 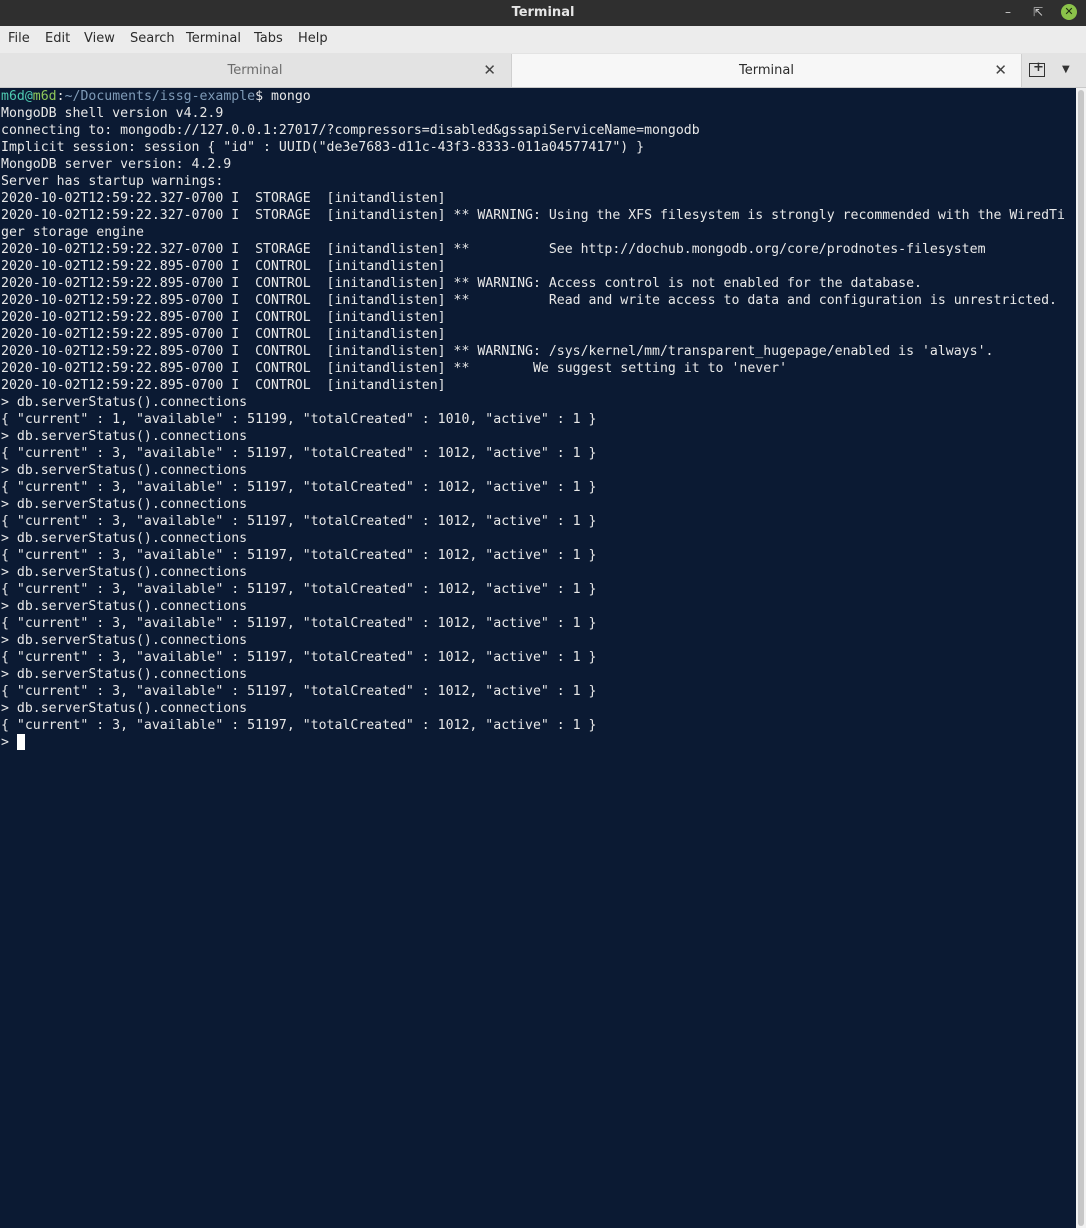 I want to click on title-bar: Terminal – ⇱ ✕, so click(x=543, y=13).